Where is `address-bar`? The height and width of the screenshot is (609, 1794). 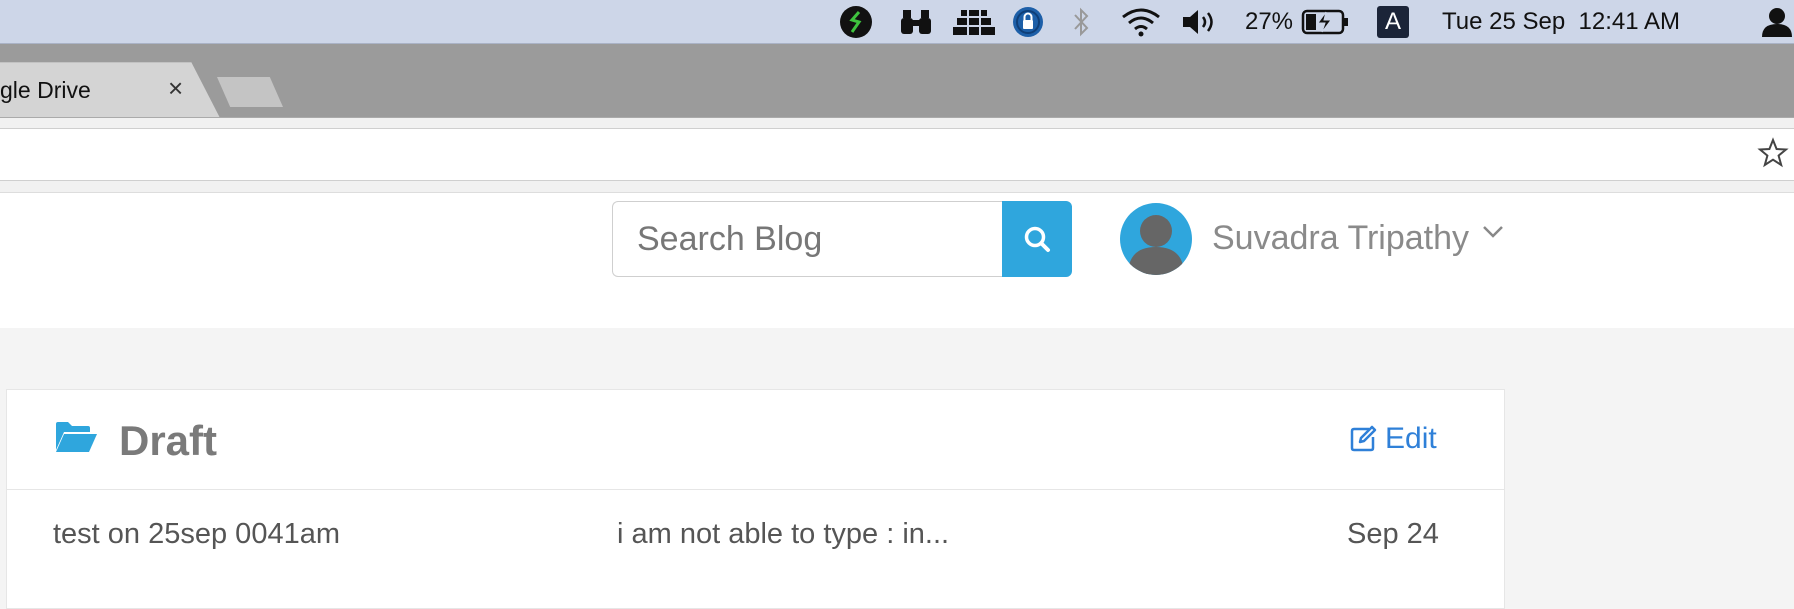 address-bar is located at coordinates (897, 154).